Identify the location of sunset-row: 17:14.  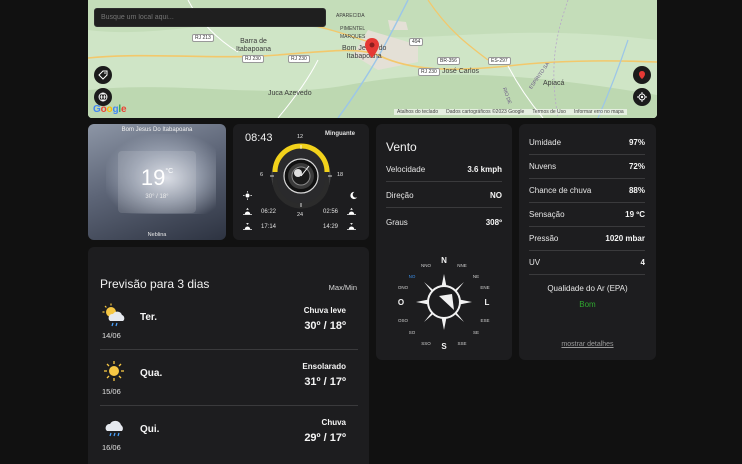
(259, 226).